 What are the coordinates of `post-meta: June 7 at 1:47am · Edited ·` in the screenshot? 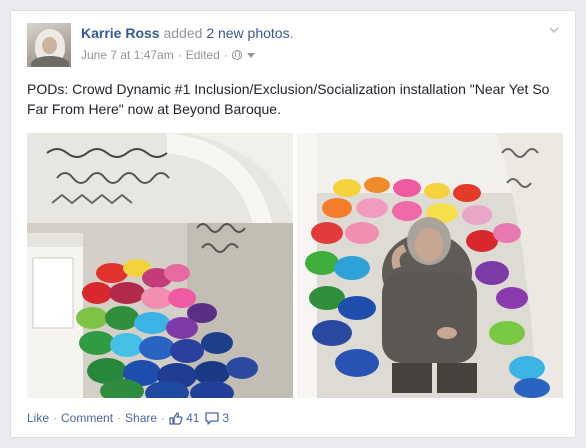 It's located at (168, 55).